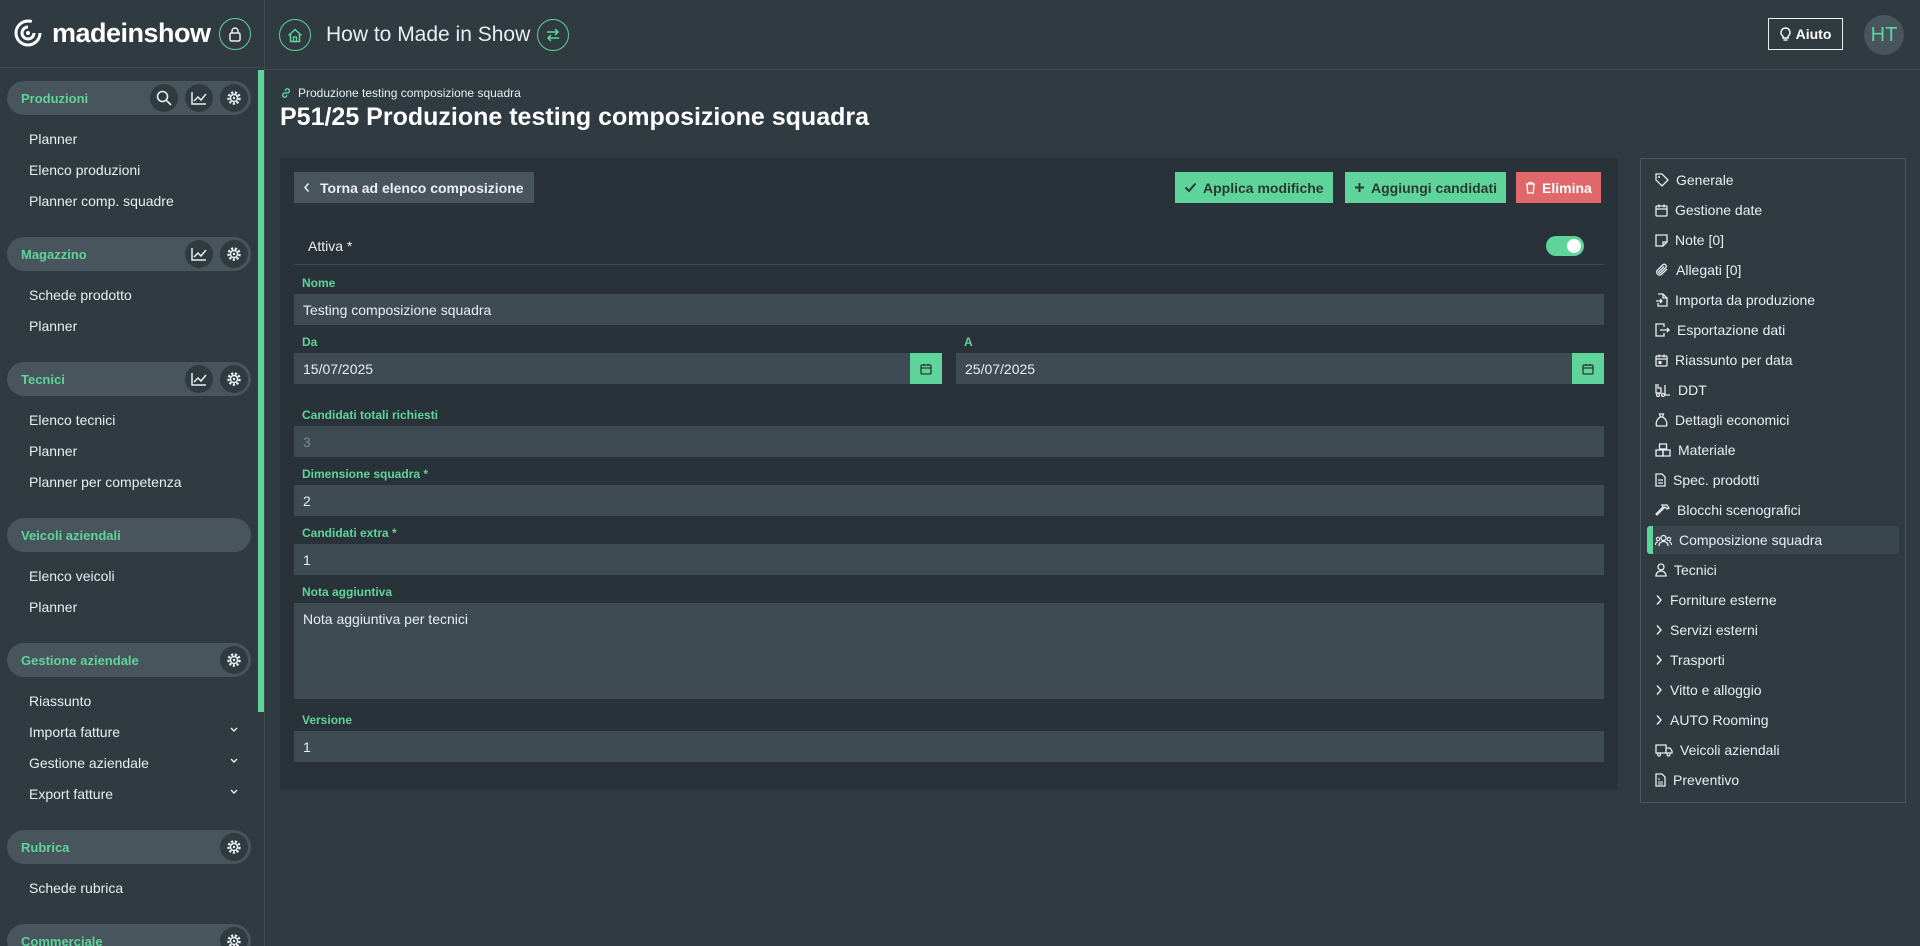  What do you see at coordinates (1681, 390) in the screenshot?
I see `menu-item-ddt: DDT` at bounding box center [1681, 390].